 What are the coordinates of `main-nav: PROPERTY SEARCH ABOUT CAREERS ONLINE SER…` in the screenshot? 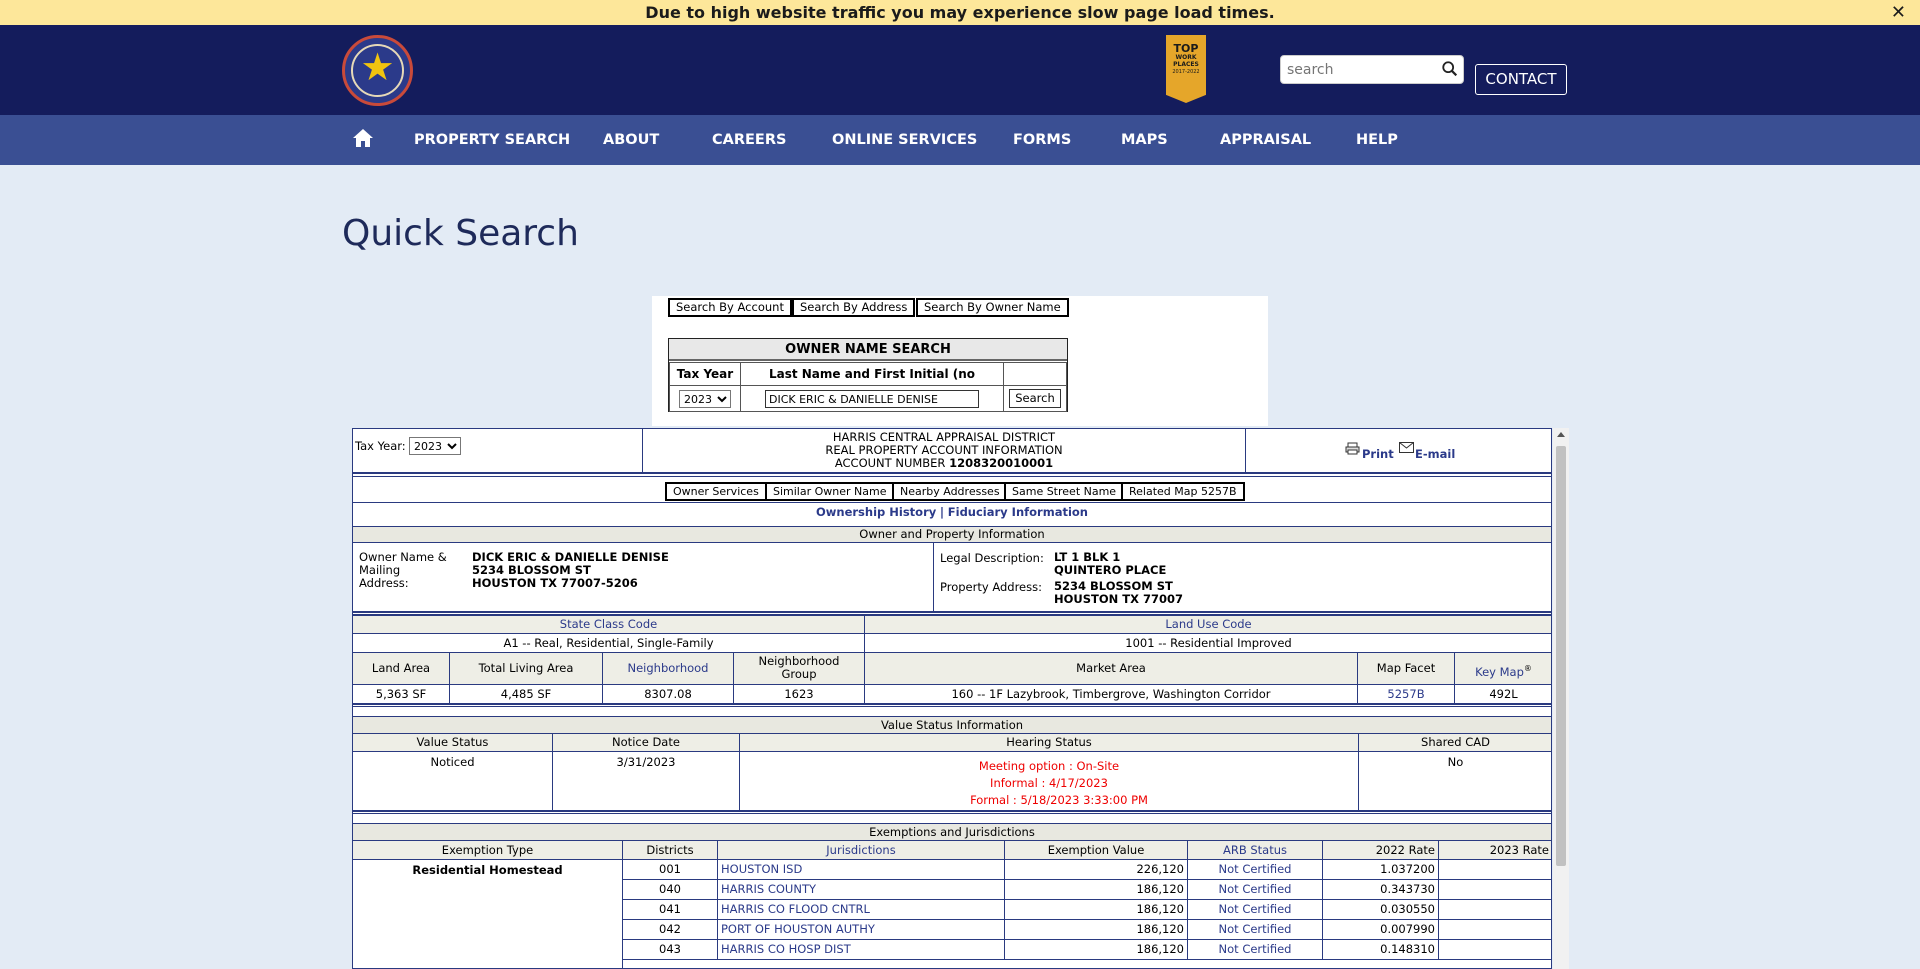 It's located at (960, 140).